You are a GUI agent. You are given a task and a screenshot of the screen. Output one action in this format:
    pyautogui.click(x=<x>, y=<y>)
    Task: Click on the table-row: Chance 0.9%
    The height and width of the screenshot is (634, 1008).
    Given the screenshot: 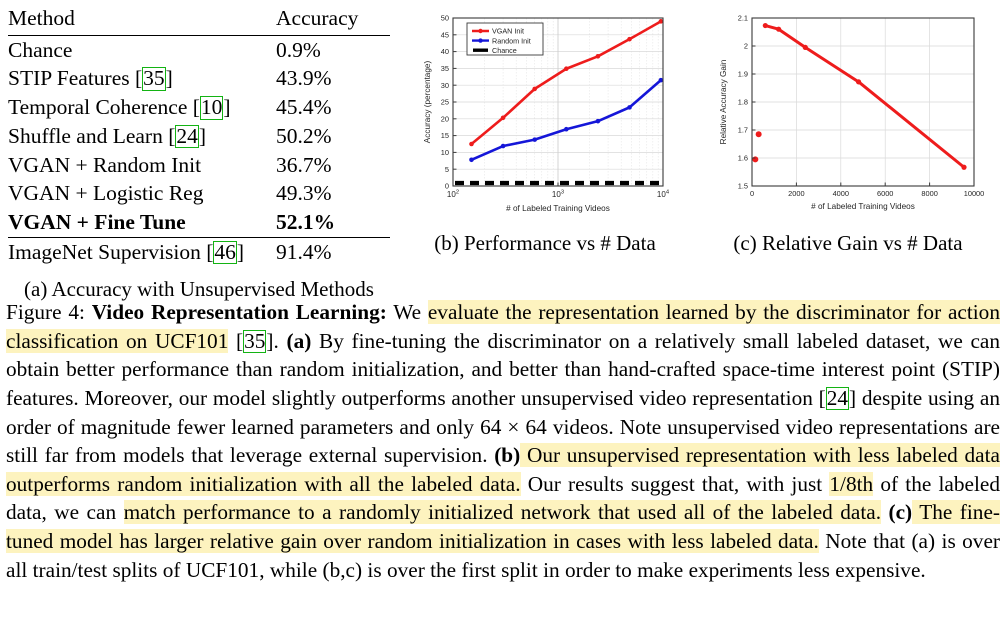 What is the action you would take?
    pyautogui.click(x=199, y=50)
    